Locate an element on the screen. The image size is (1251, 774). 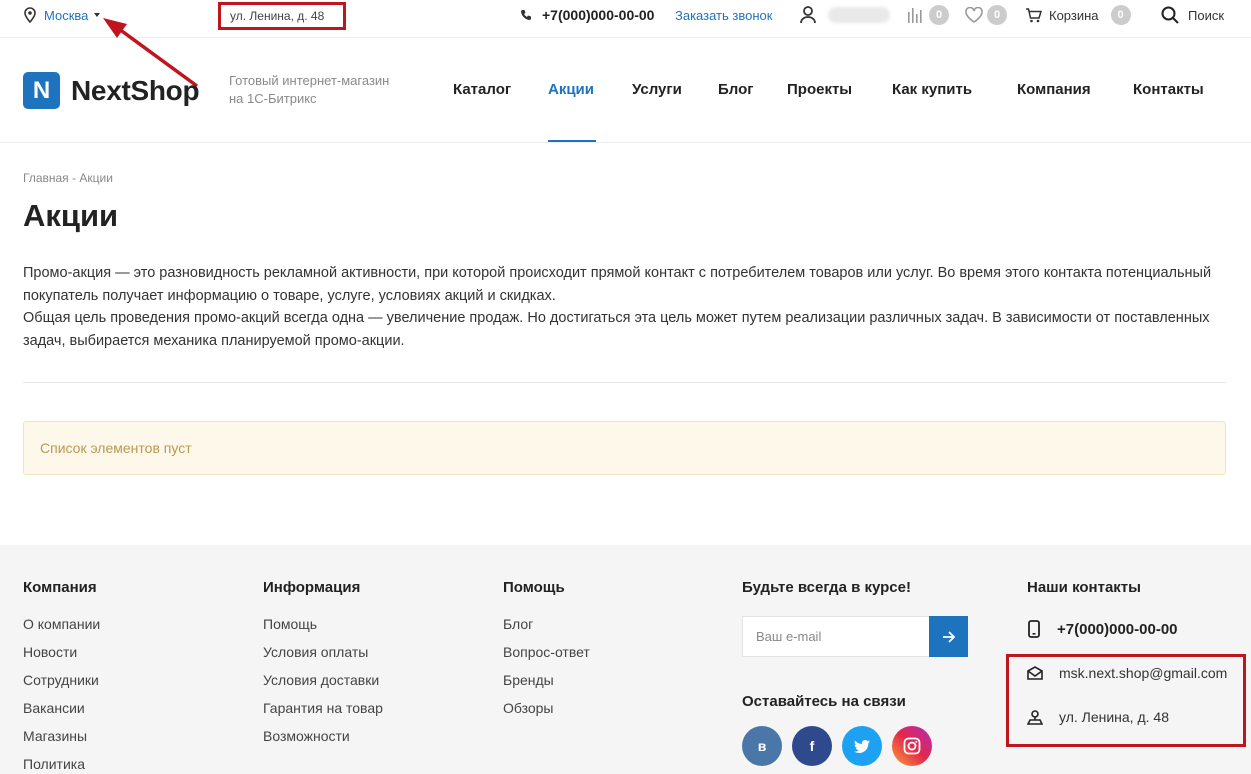
empty-list-notice: Список элементов пуст is located at coordinates (624, 448).